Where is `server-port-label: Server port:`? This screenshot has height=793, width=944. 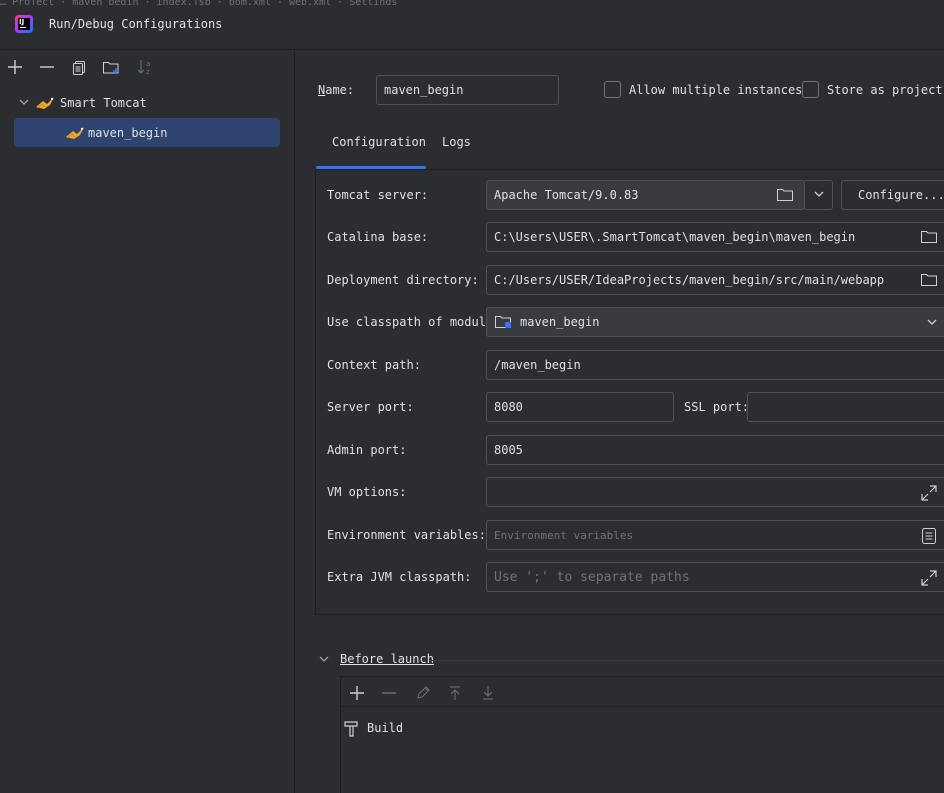 server-port-label: Server port: is located at coordinates (370, 407).